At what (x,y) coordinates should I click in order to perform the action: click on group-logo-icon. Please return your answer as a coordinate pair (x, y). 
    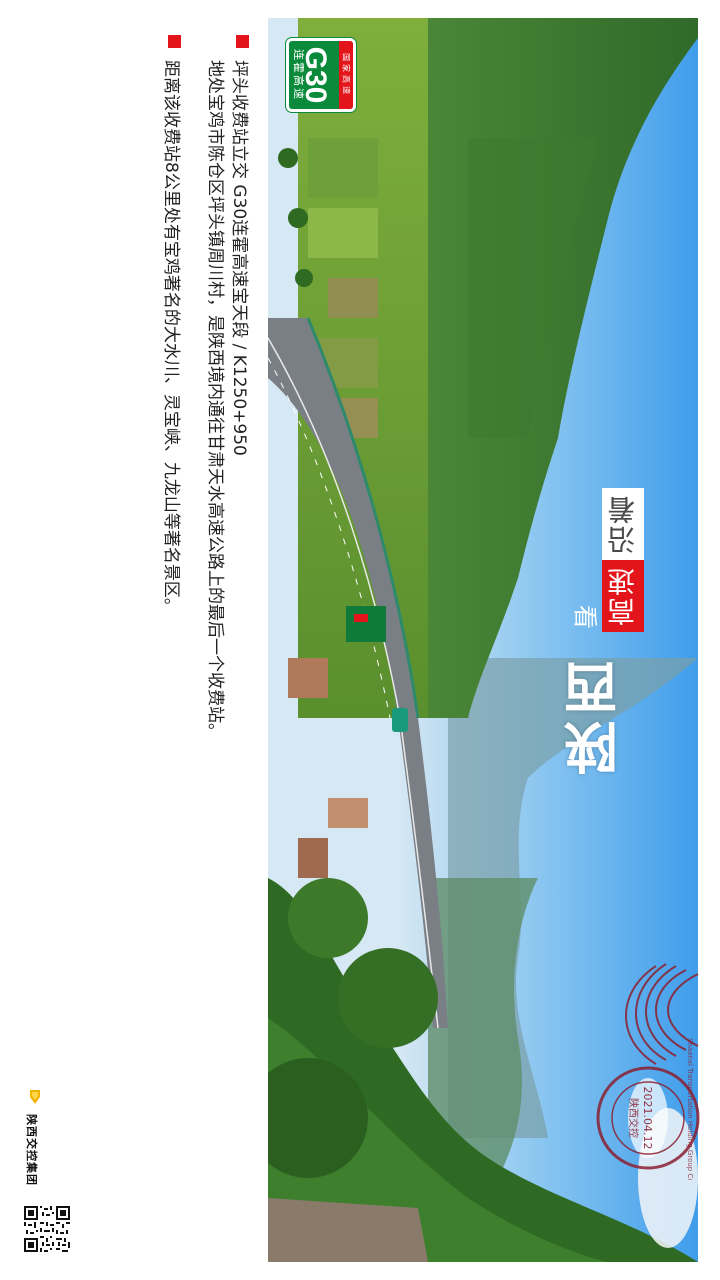
    Looking at the image, I should click on (35, 1097).